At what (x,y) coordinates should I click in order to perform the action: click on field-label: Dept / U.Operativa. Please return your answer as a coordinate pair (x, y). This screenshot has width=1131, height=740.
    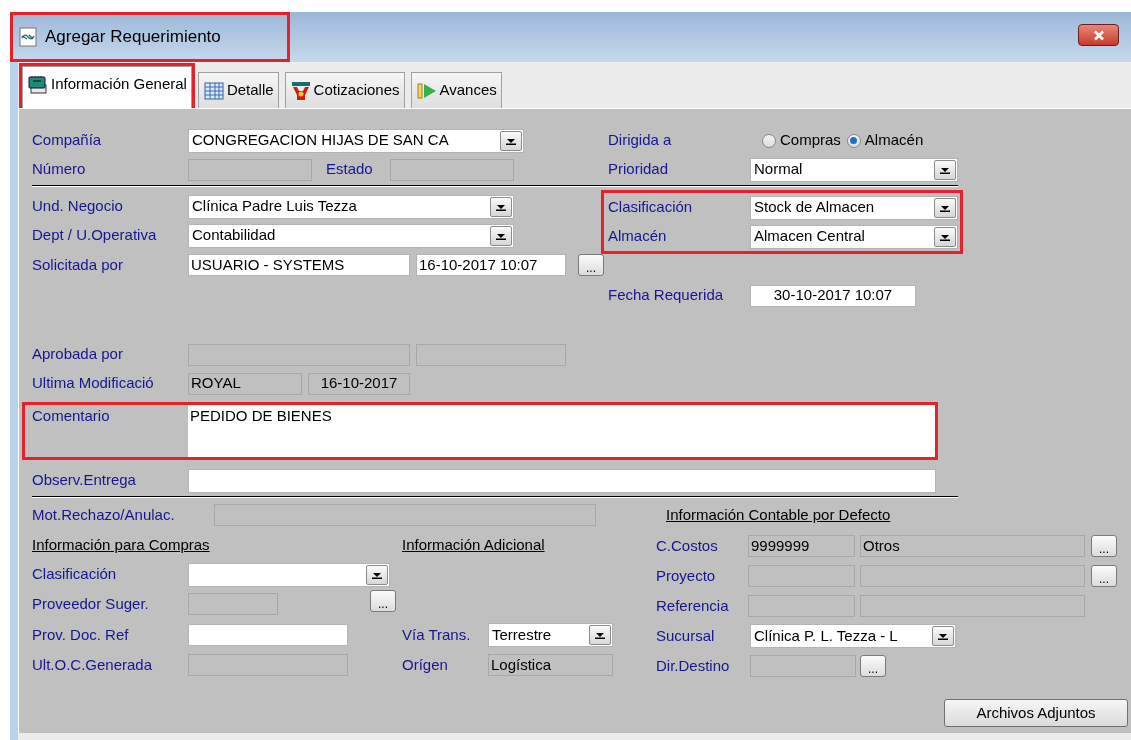
    Looking at the image, I should click on (95, 235).